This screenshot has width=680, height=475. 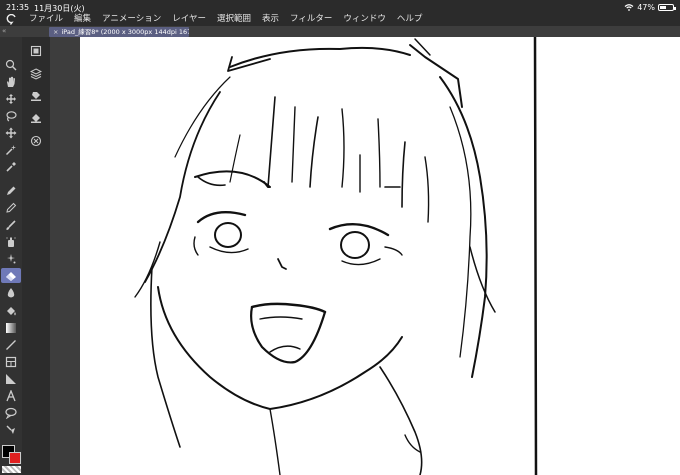 What do you see at coordinates (11, 166) in the screenshot?
I see `eyedropper-icon` at bounding box center [11, 166].